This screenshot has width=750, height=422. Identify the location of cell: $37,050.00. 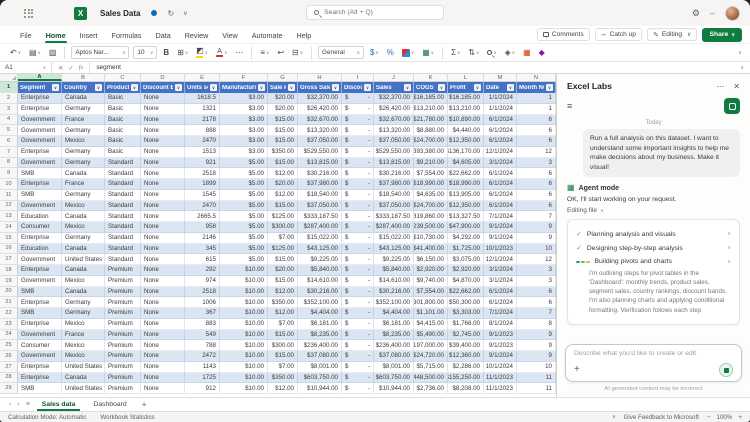
(394, 206).